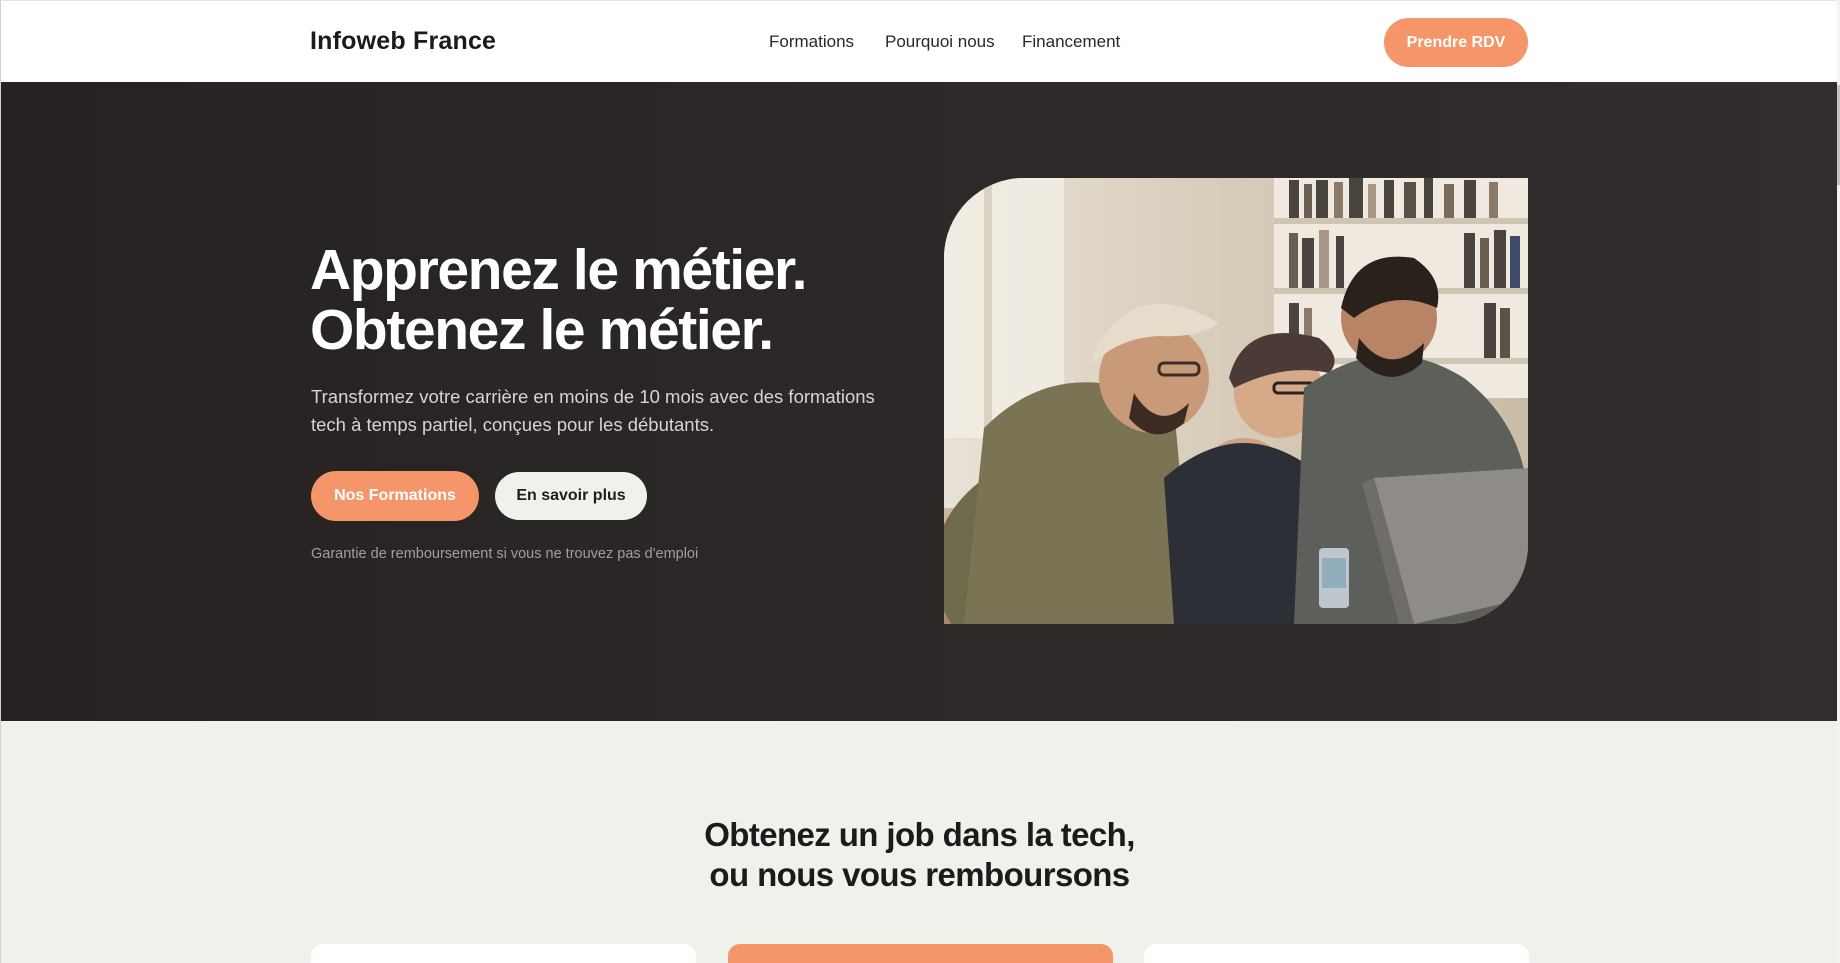 Image resolution: width=1840 pixels, height=963 pixels. What do you see at coordinates (811, 42) in the screenshot?
I see `nav-link-formations: Formations` at bounding box center [811, 42].